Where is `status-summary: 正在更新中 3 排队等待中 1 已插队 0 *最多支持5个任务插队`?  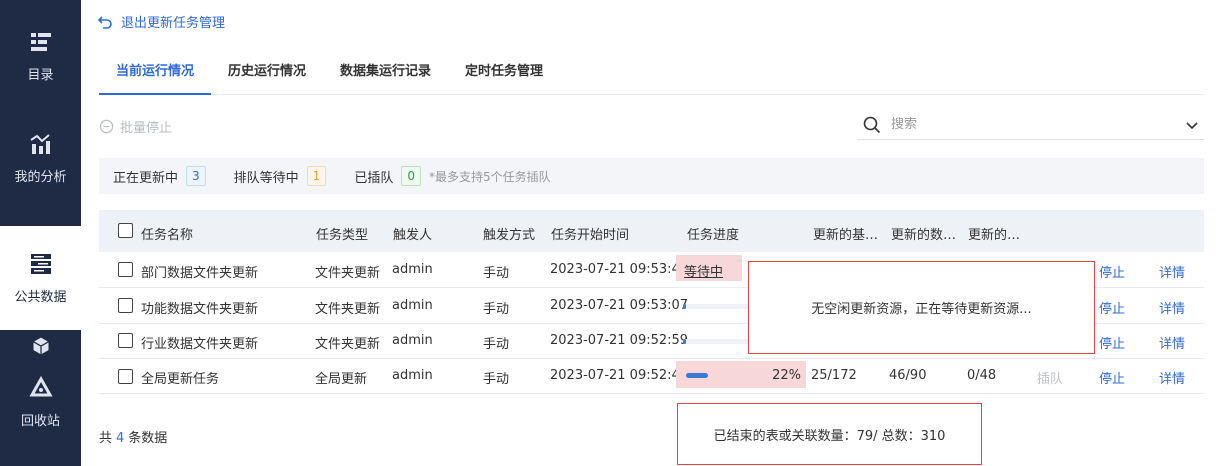
status-summary: 正在更新中 3 排队等待中 1 已插队 0 *最多支持5个任务插队 is located at coordinates (651, 176).